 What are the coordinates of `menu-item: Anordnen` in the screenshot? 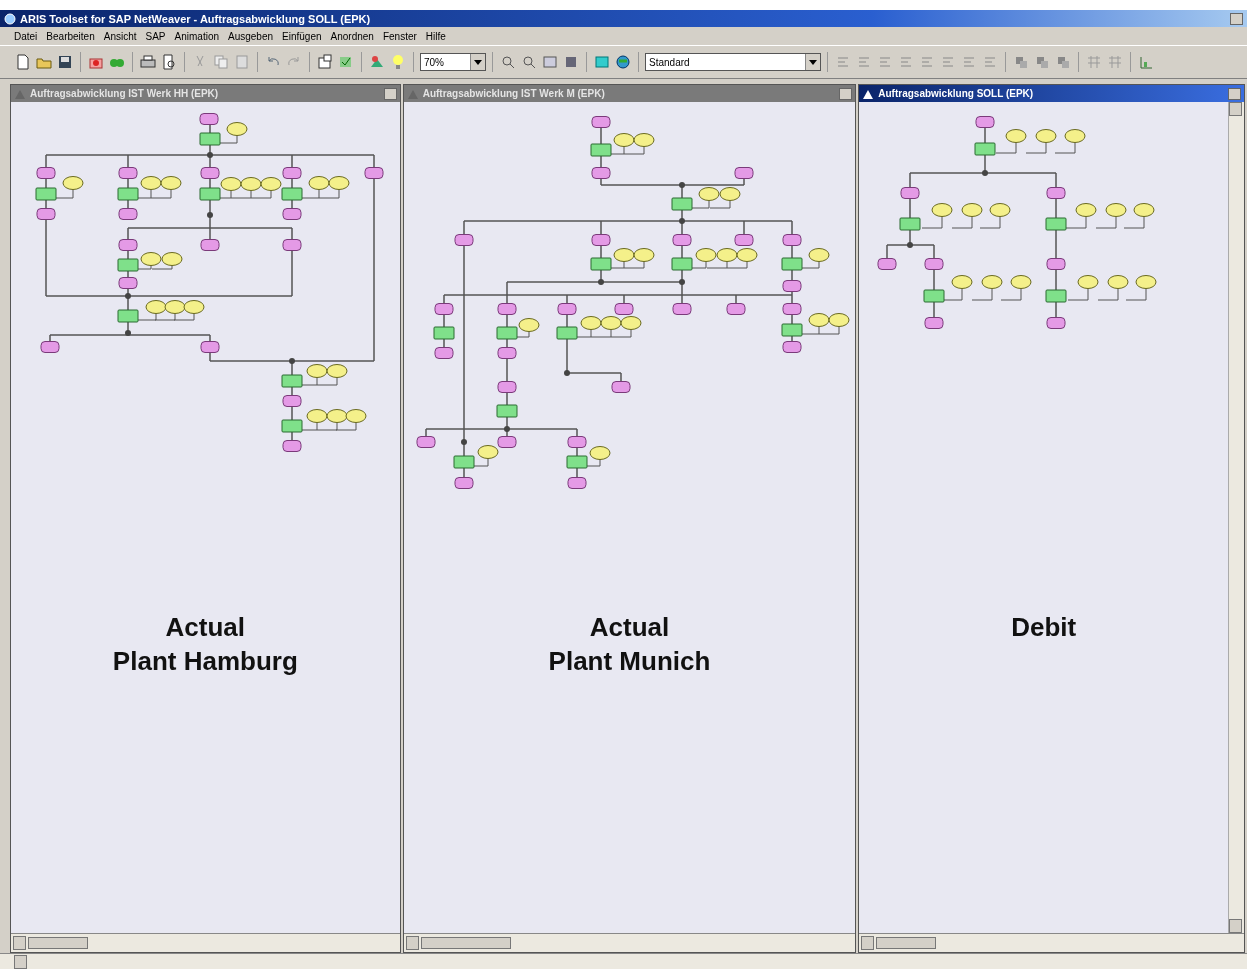 It's located at (352, 36).